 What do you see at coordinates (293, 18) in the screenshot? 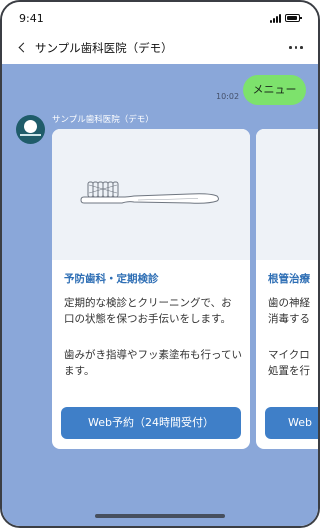
I see `battery-icon` at bounding box center [293, 18].